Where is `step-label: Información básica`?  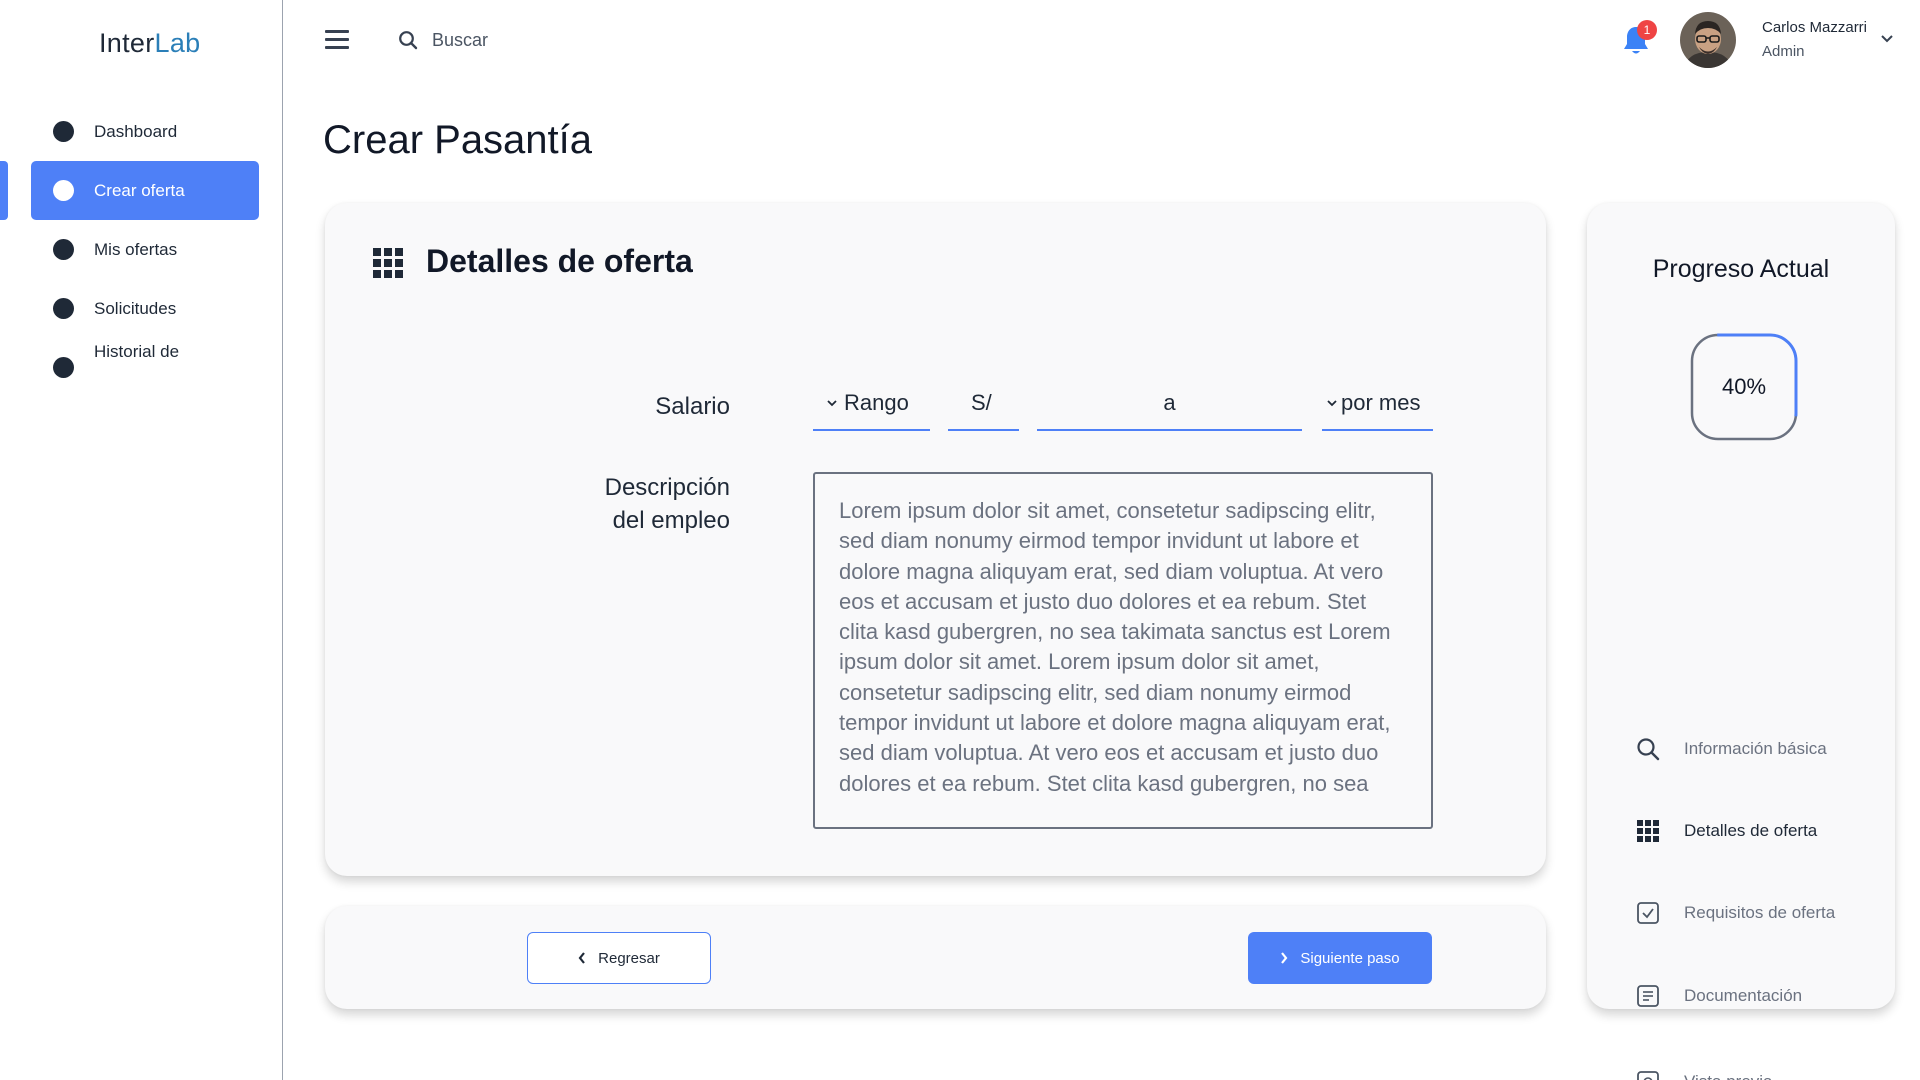 step-label: Información básica is located at coordinates (1755, 748).